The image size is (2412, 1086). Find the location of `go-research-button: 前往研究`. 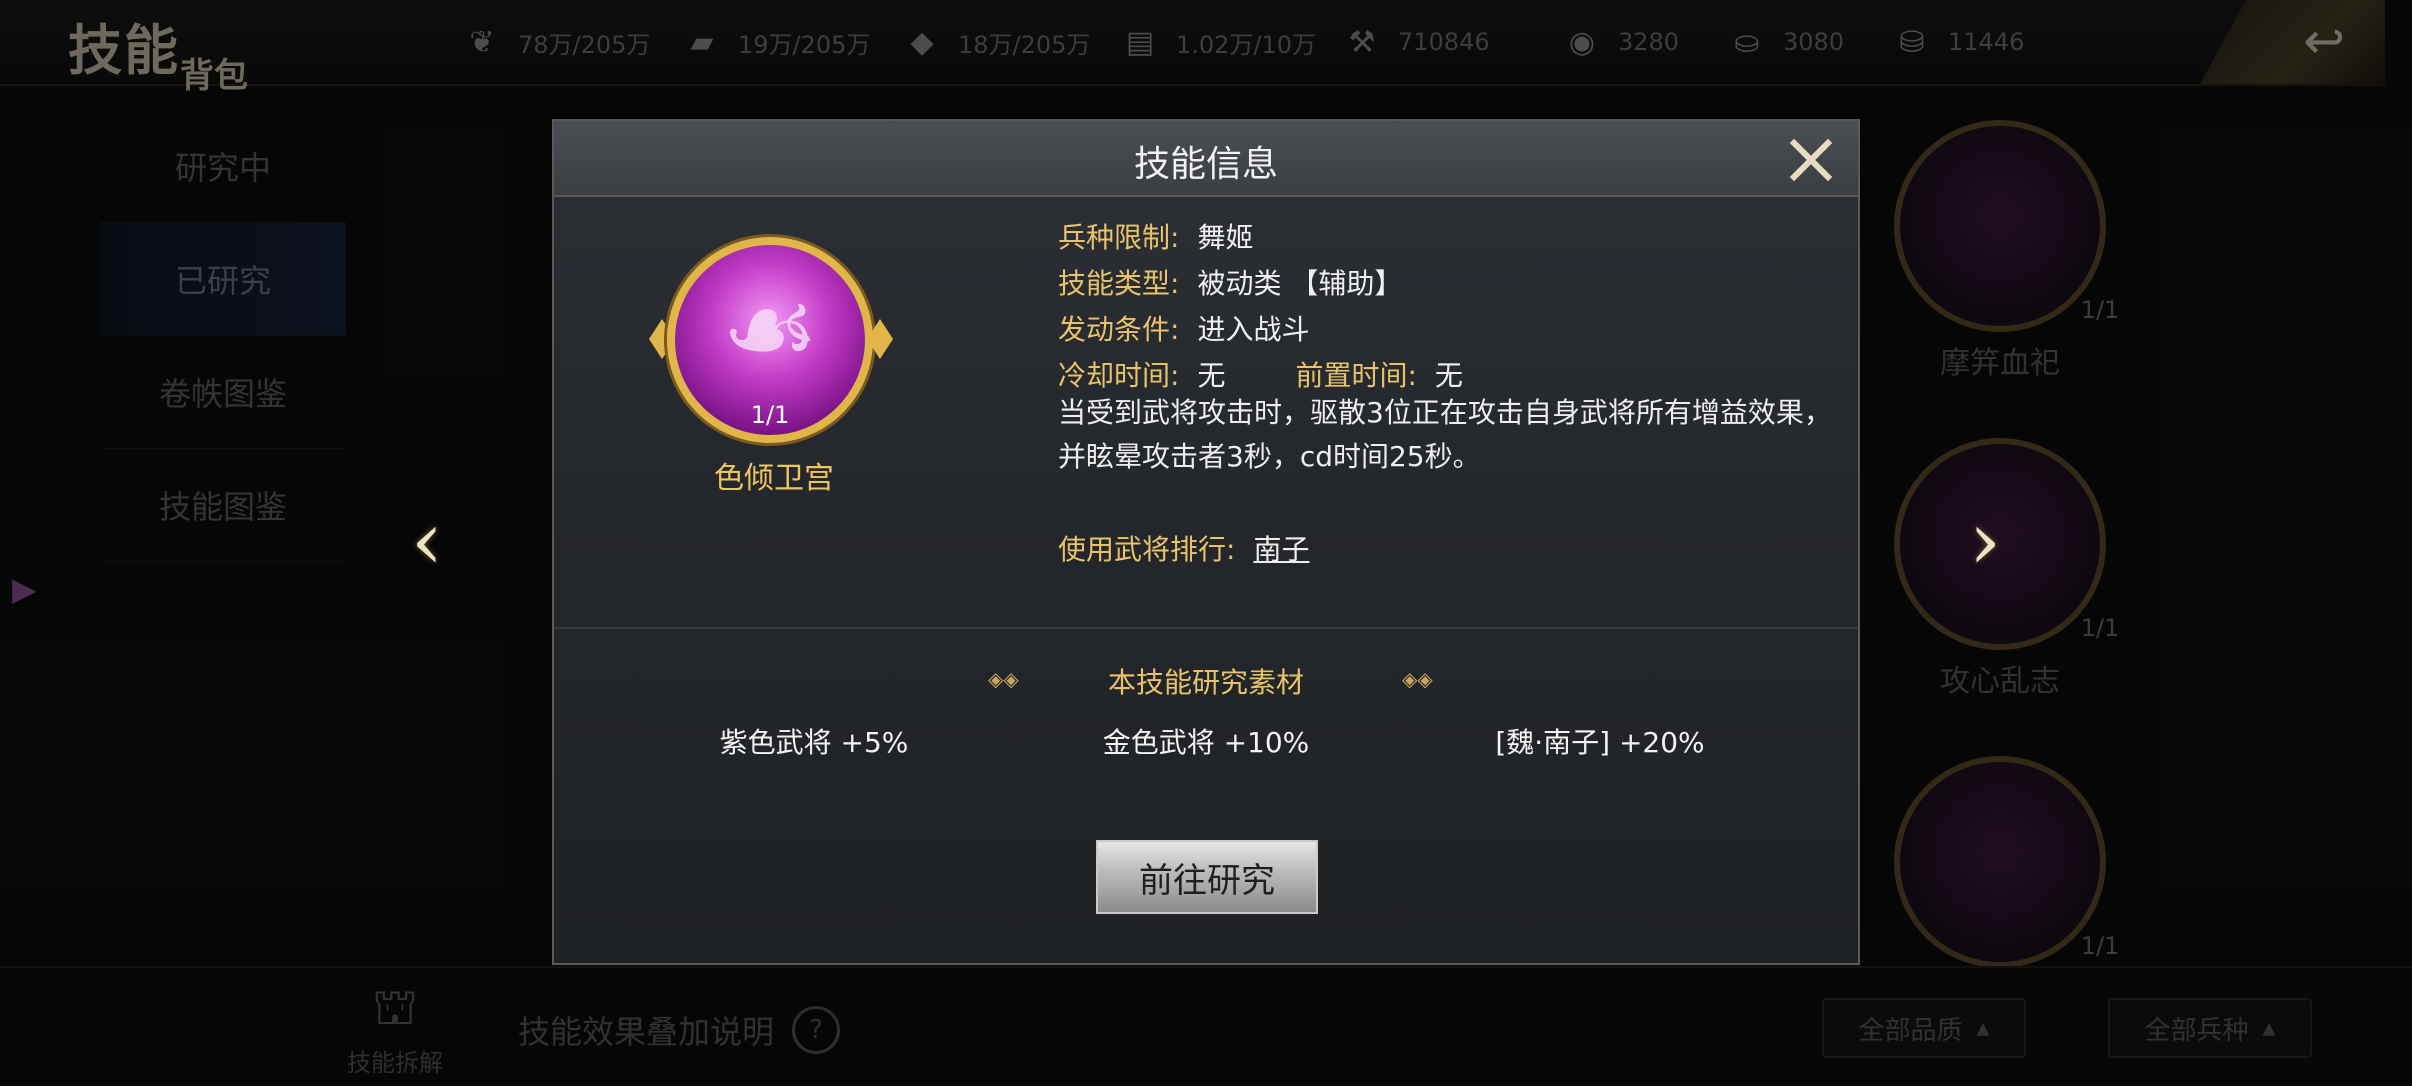

go-research-button: 前往研究 is located at coordinates (1207, 877).